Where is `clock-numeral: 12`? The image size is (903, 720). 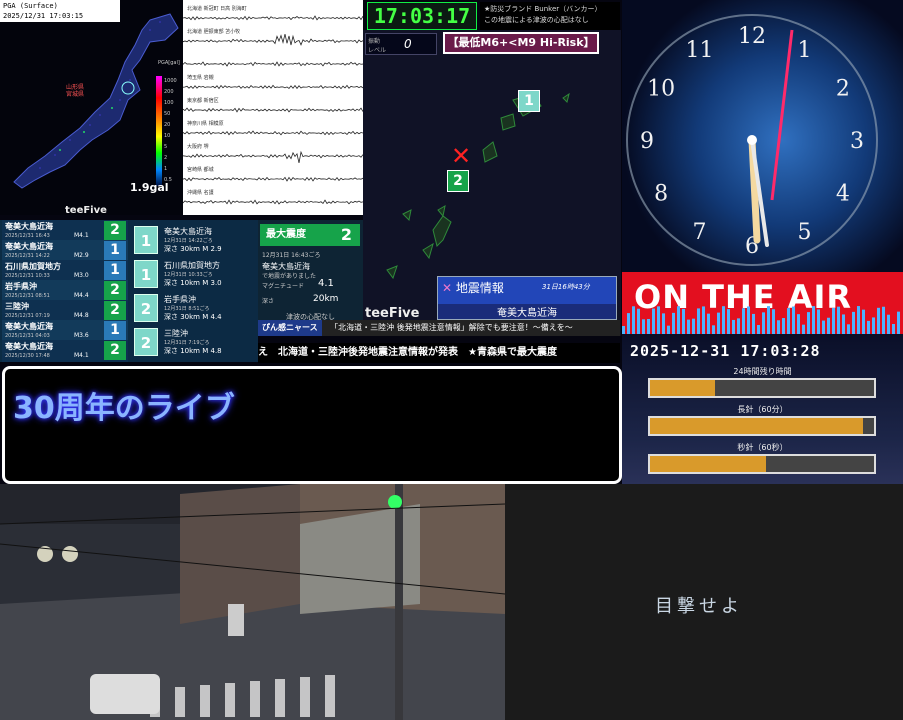
clock-numeral: 12 is located at coordinates (752, 36).